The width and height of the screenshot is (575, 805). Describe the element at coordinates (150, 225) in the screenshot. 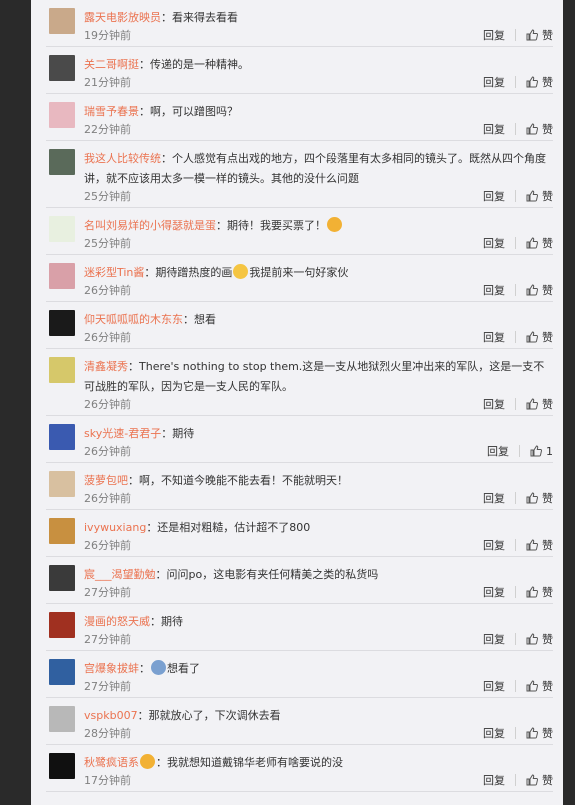

I see `comment-username: 名叫刘易烊的小得瑟就是蛋` at that location.